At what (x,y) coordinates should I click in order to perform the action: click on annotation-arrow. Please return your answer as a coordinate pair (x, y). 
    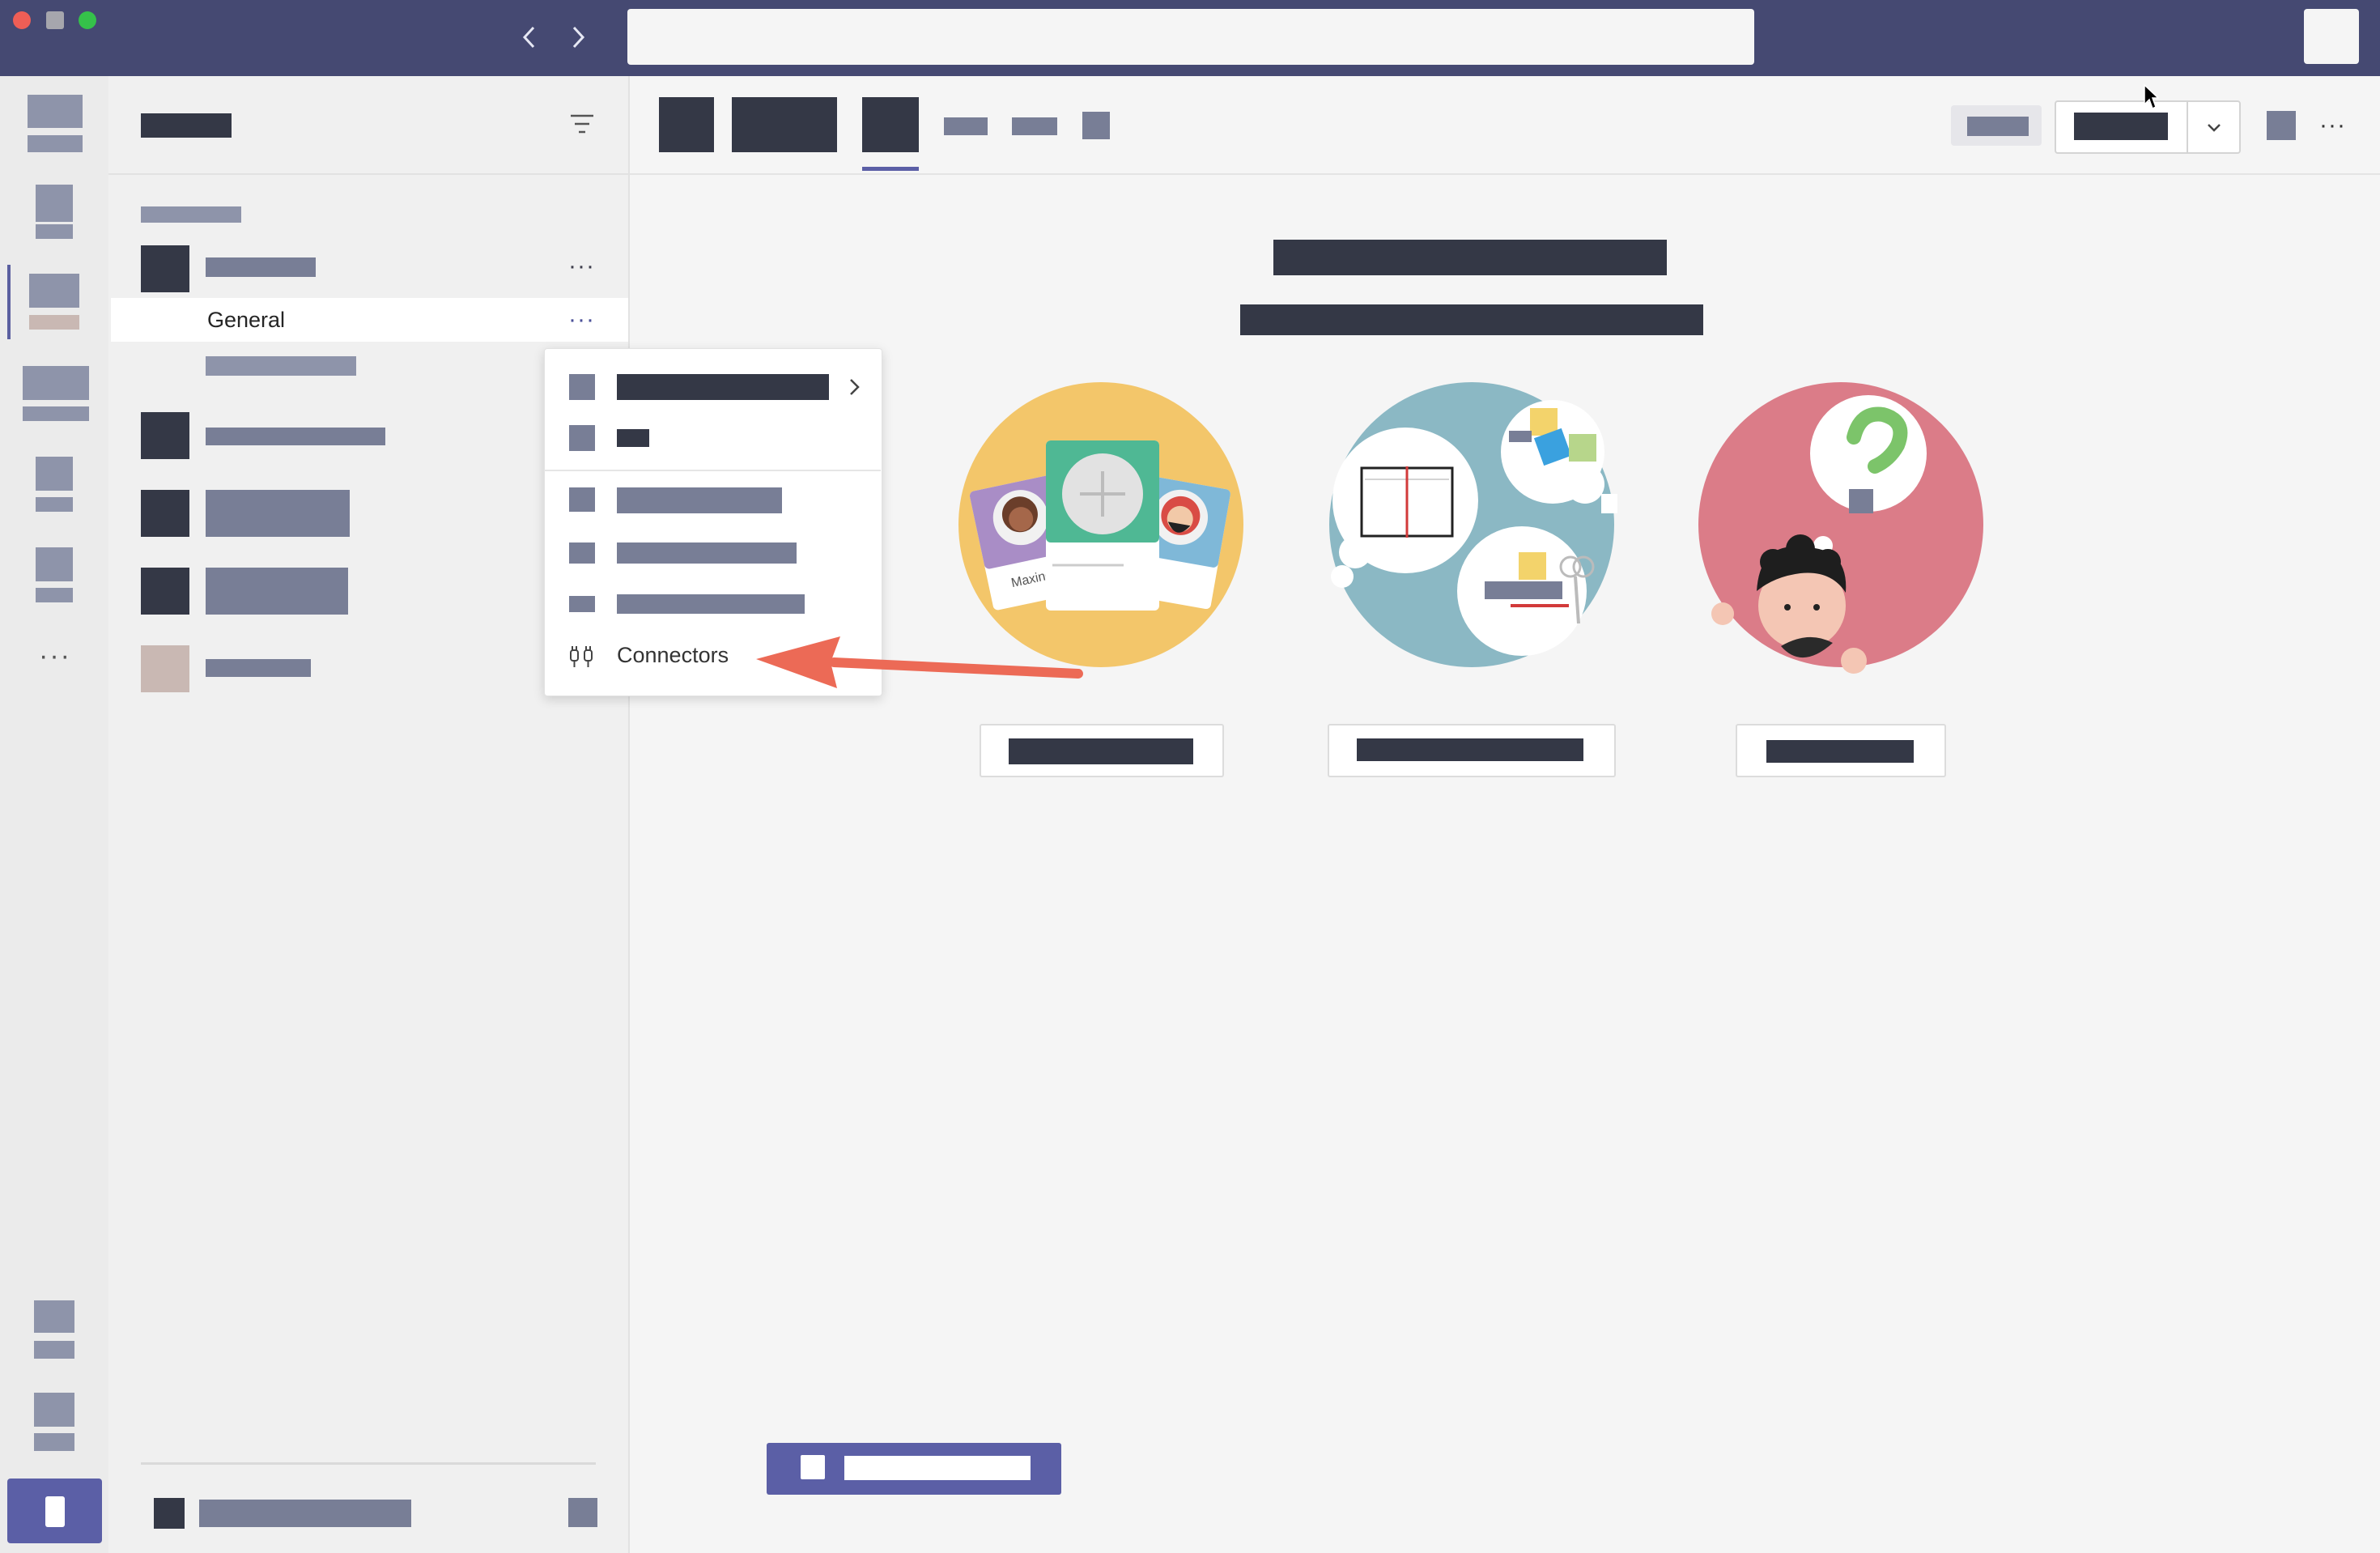
    Looking at the image, I should click on (920, 662).